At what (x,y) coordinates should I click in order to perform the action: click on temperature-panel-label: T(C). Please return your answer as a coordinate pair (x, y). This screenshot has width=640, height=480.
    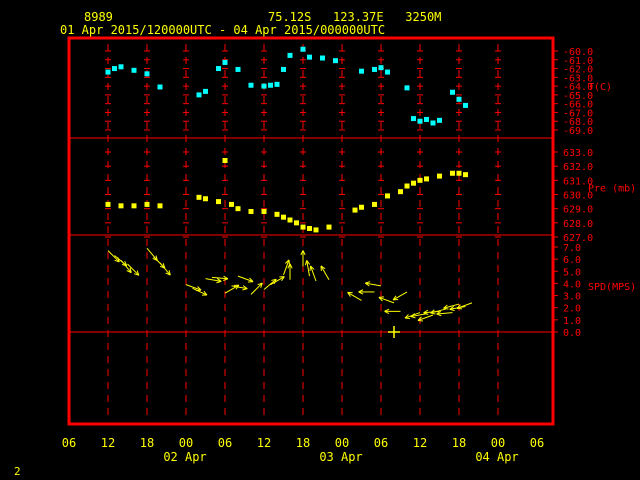
    Looking at the image, I should click on (600, 87).